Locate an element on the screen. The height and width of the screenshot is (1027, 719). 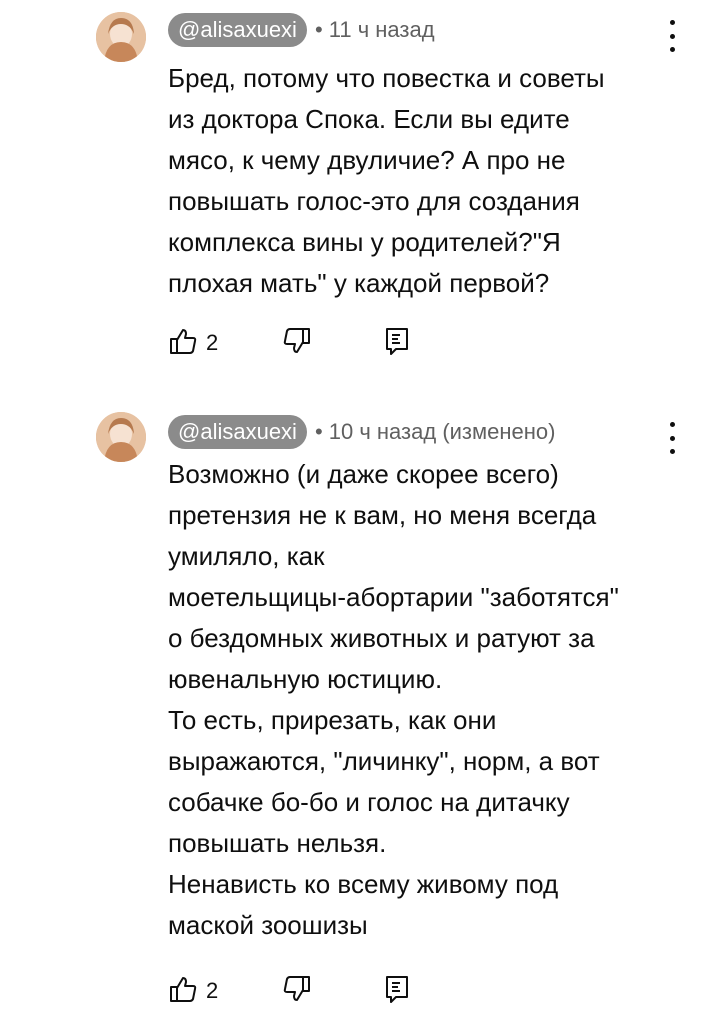
comment-line: маской зоошизы is located at coordinates (268, 925).